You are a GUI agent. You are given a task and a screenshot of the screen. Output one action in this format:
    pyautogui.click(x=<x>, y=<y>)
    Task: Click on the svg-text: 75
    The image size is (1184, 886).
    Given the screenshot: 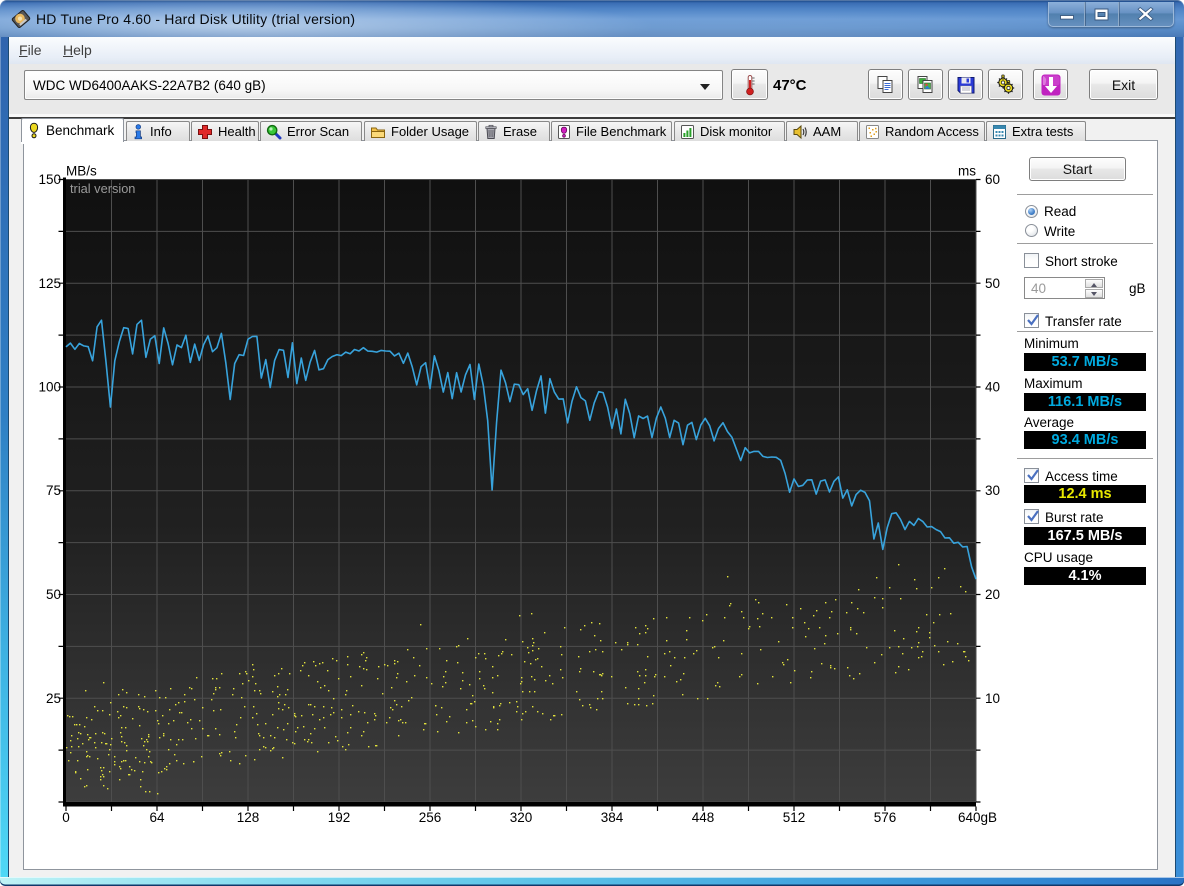 What is the action you would take?
    pyautogui.click(x=53, y=490)
    